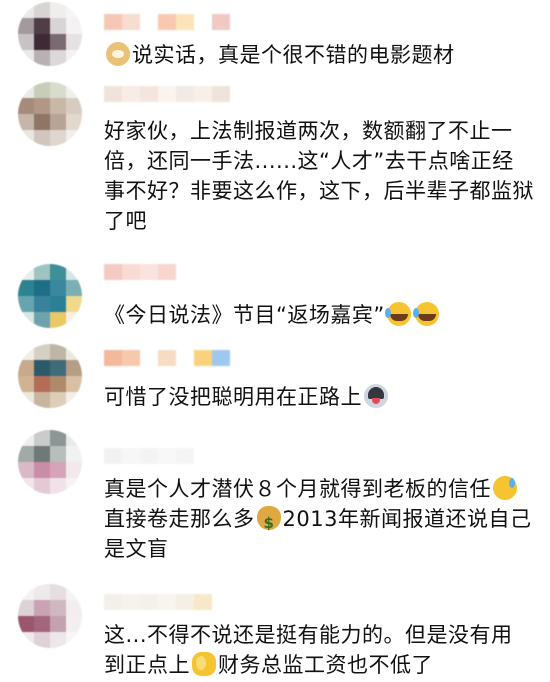 Image resolution: width=550 pixels, height=682 pixels. I want to click on clap-emoji-icon, so click(204, 664).